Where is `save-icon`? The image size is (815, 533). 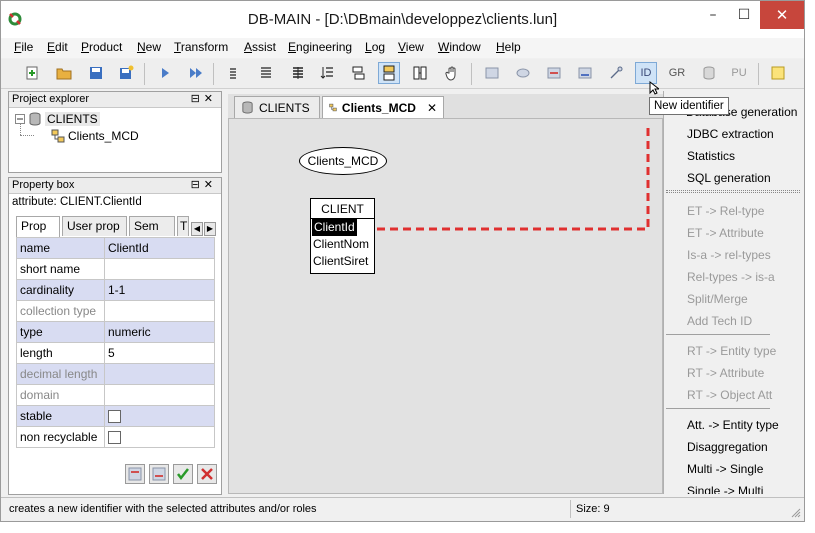 save-icon is located at coordinates (96, 73).